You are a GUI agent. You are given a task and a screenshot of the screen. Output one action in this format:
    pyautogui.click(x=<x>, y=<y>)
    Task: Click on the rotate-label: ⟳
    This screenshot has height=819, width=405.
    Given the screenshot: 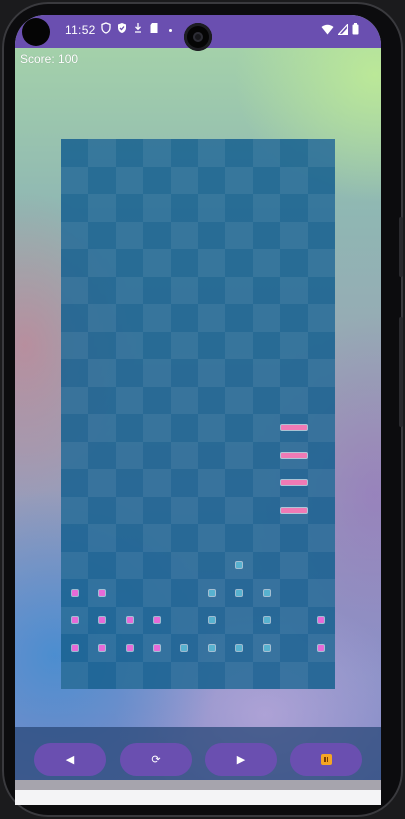 What is the action you would take?
    pyautogui.click(x=156, y=760)
    